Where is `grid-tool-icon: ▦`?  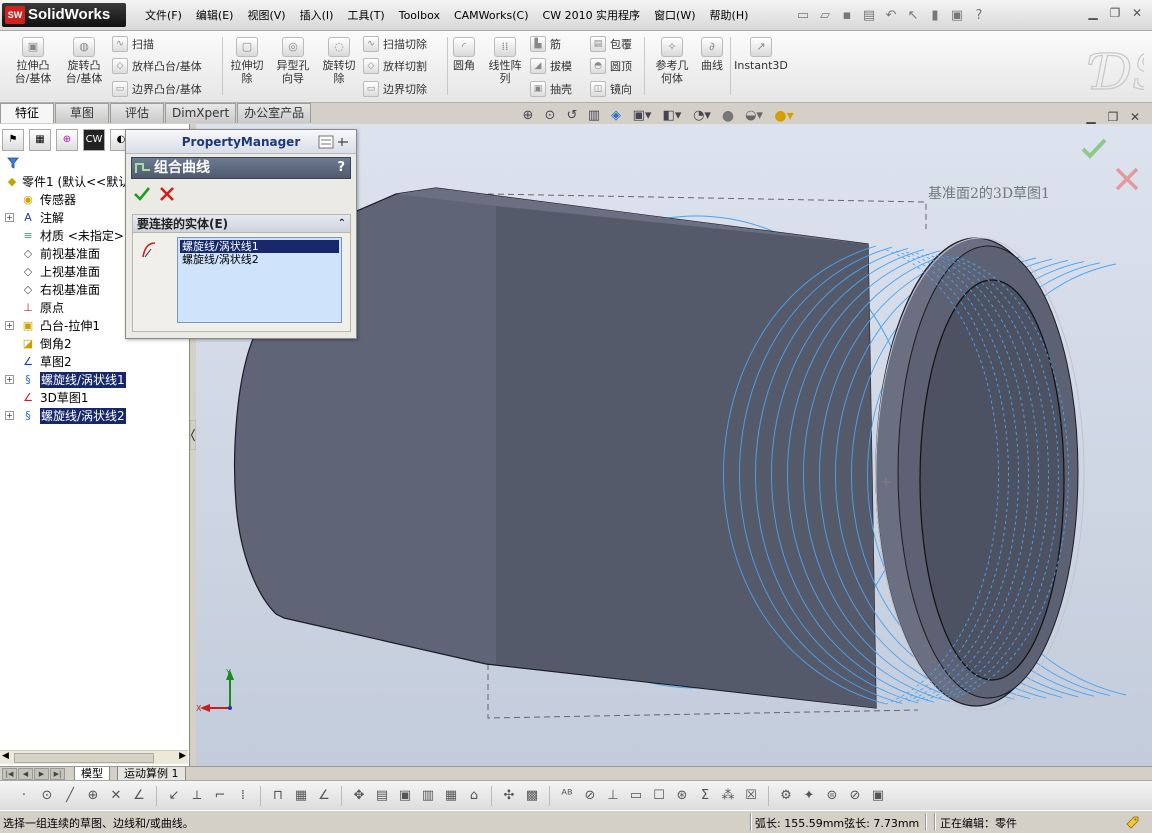 grid-tool-icon: ▦ is located at coordinates (301, 796).